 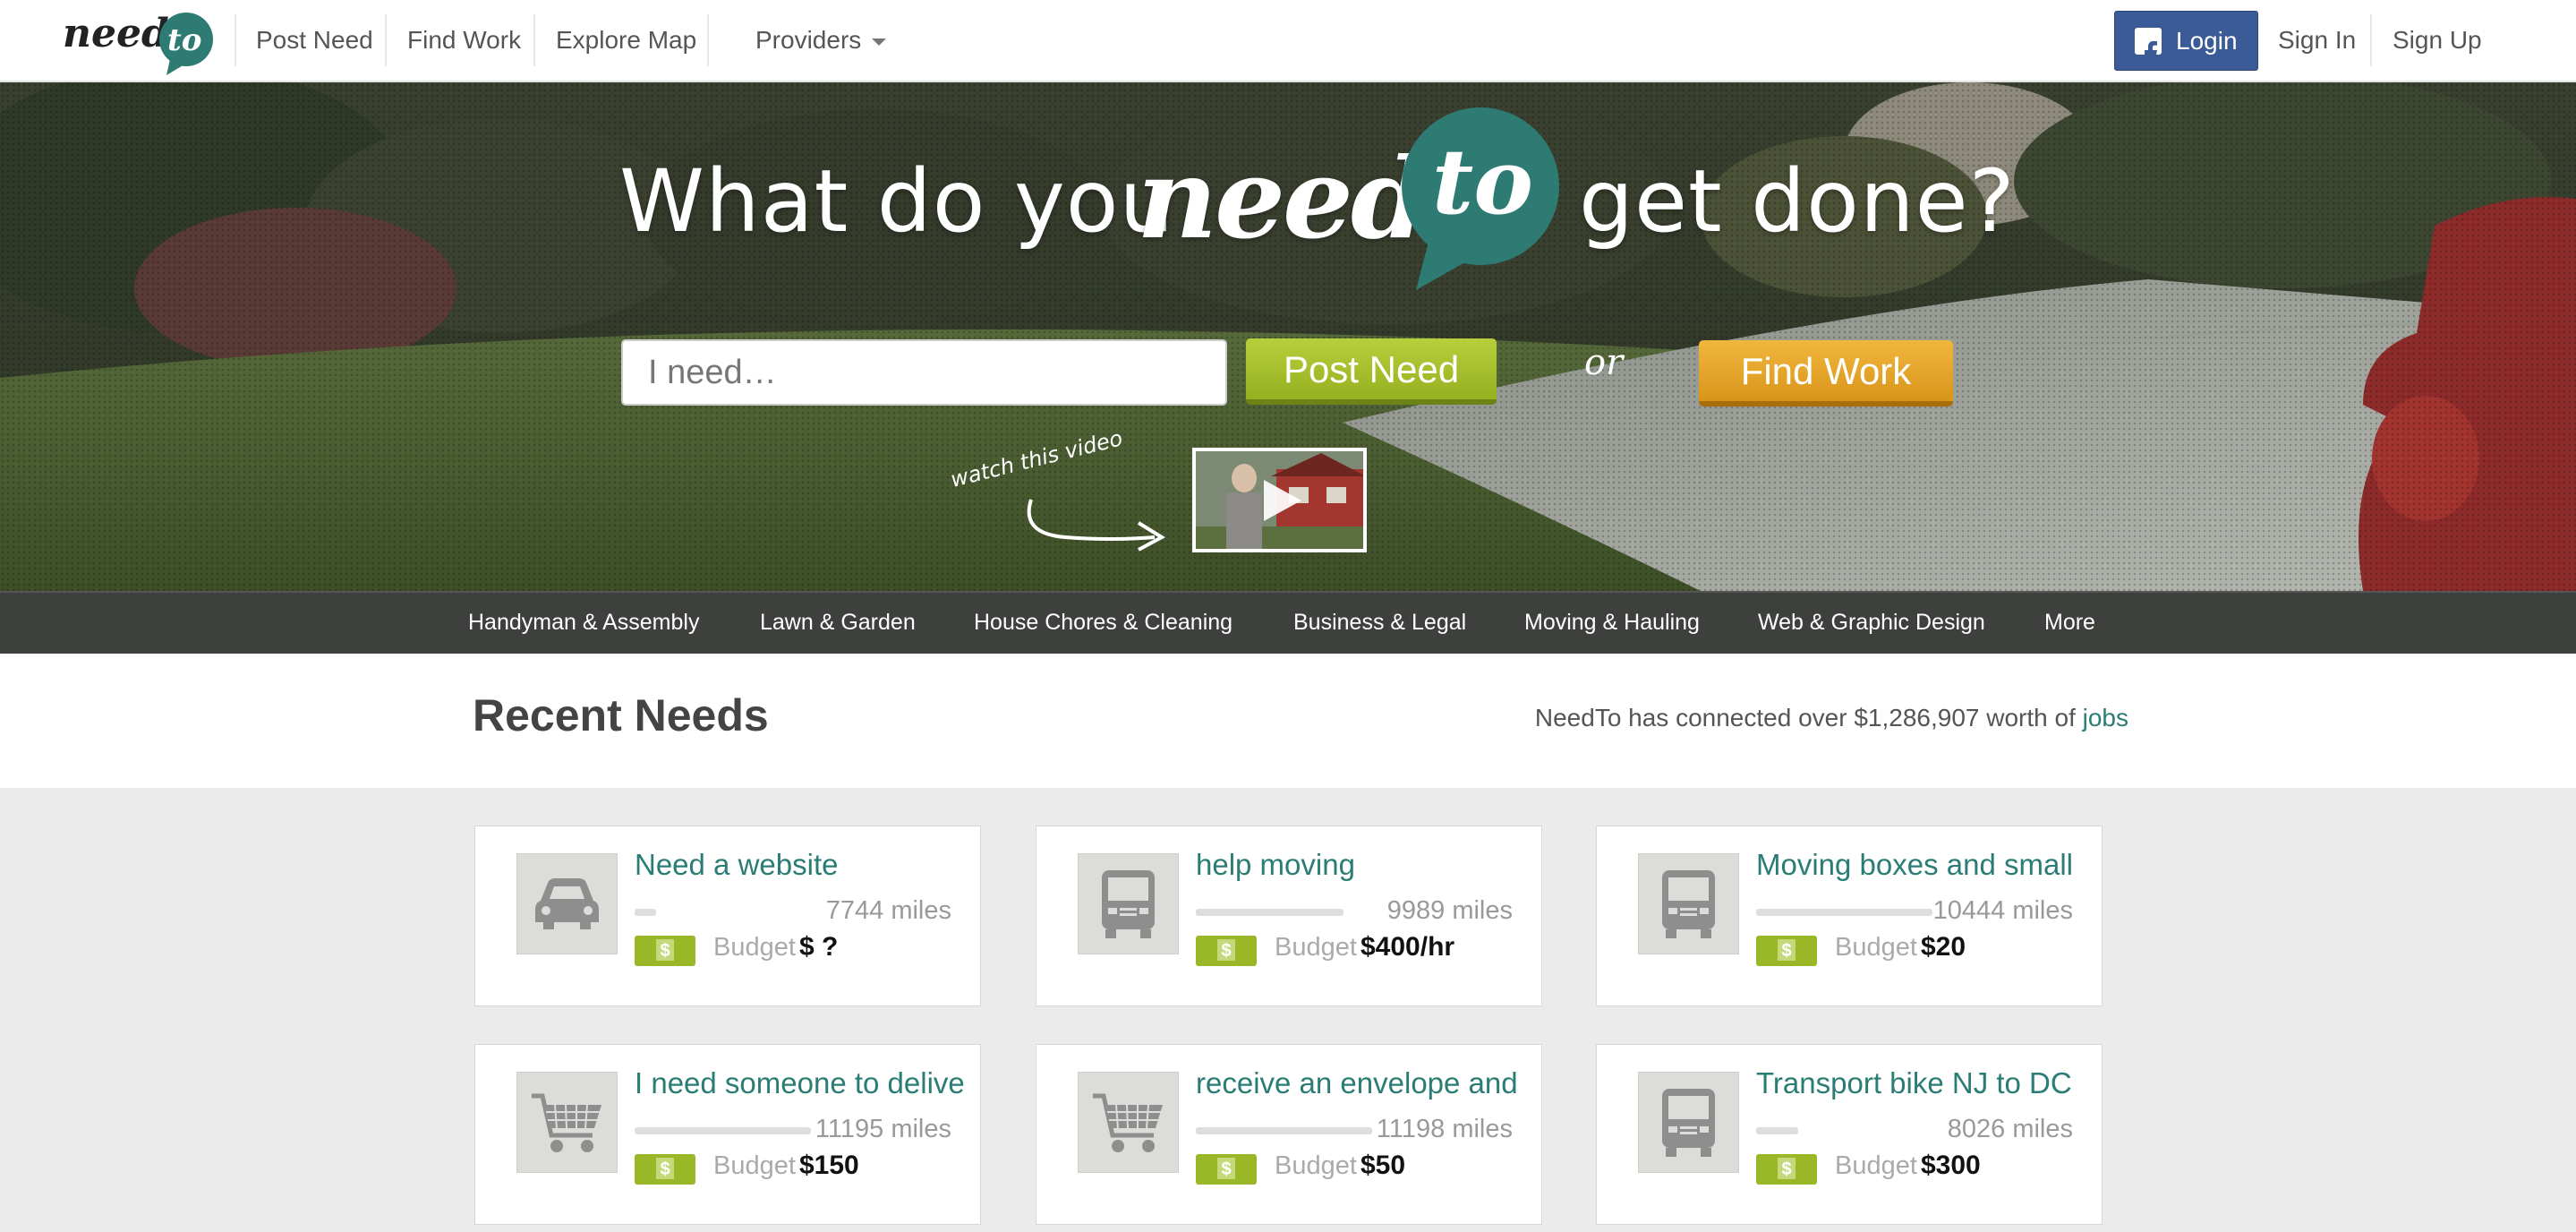 What do you see at coordinates (1361, 1083) in the screenshot?
I see `need-title: receive an envelope and` at bounding box center [1361, 1083].